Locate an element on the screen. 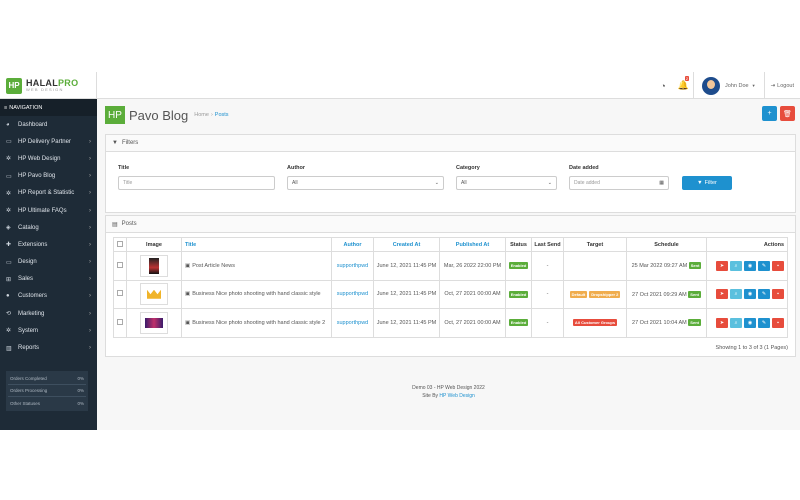 Image resolution: width=800 pixels, height=500 pixels. sidebar-item-label: HP Pavo Blog is located at coordinates (37, 176).